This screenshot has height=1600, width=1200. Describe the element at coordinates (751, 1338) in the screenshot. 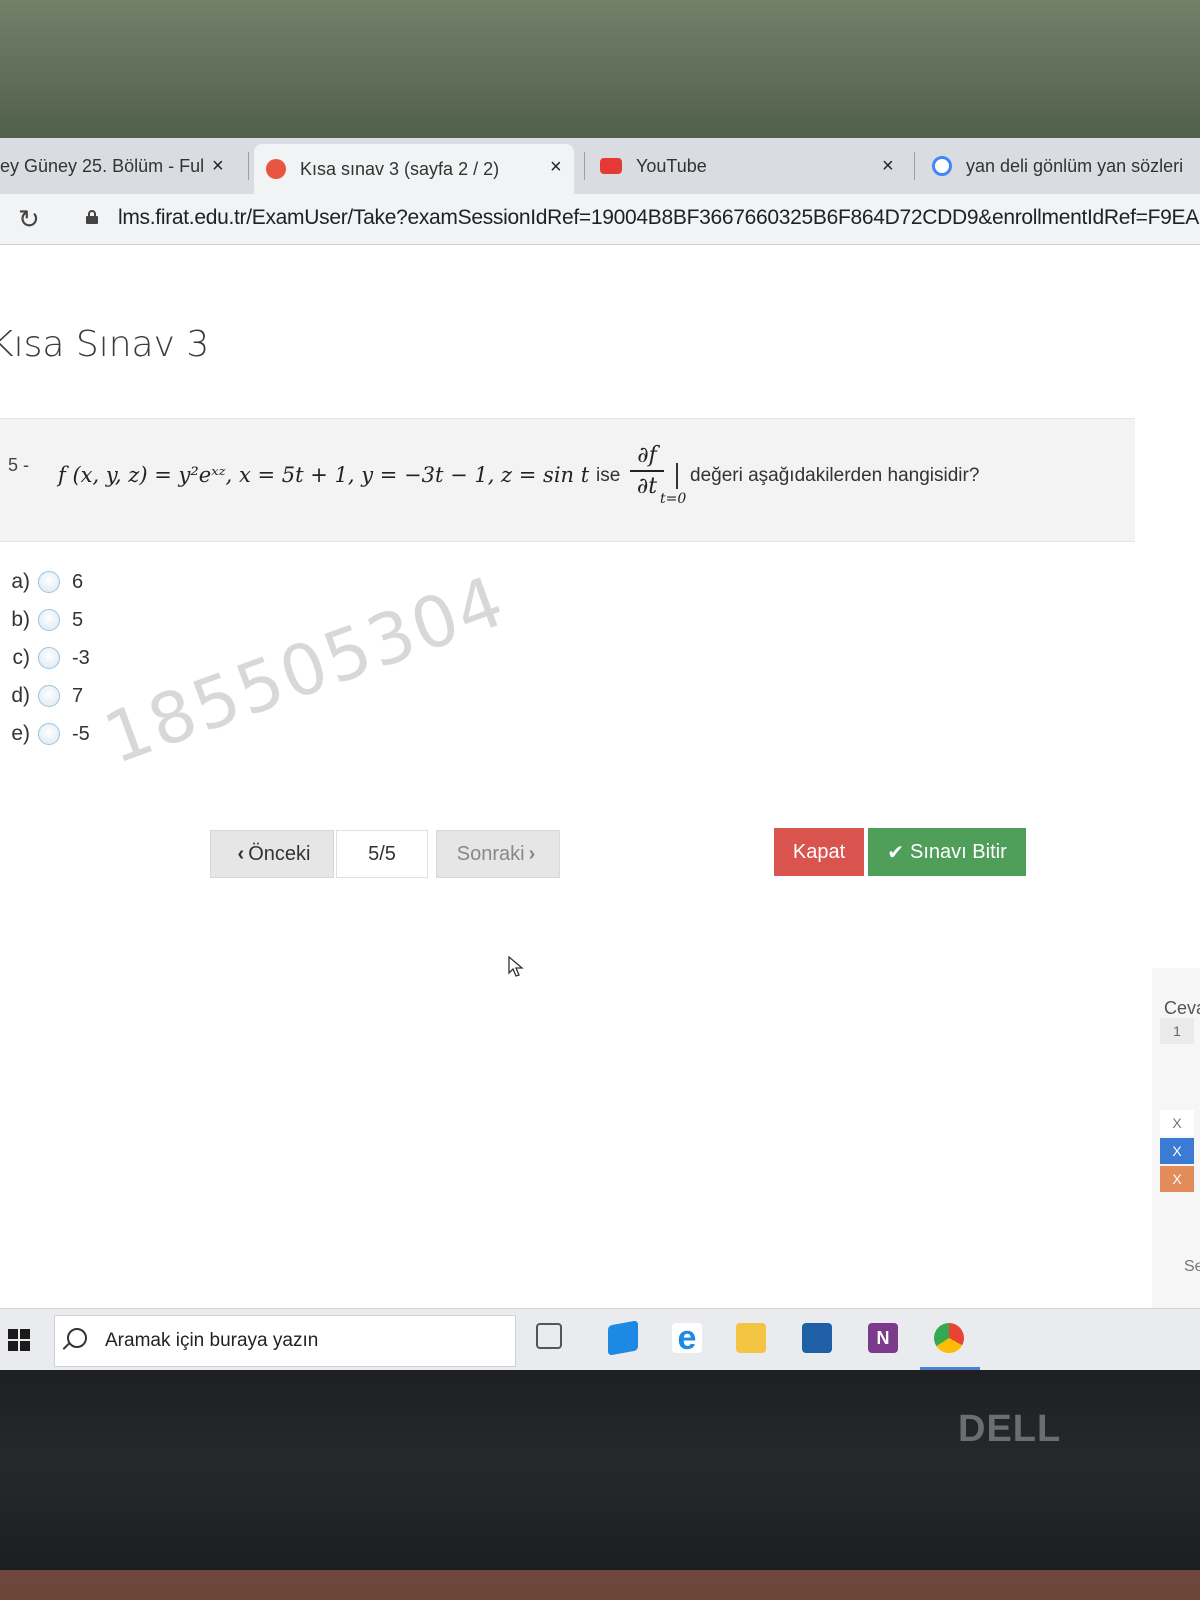

I see `file-explorer-icon` at that location.